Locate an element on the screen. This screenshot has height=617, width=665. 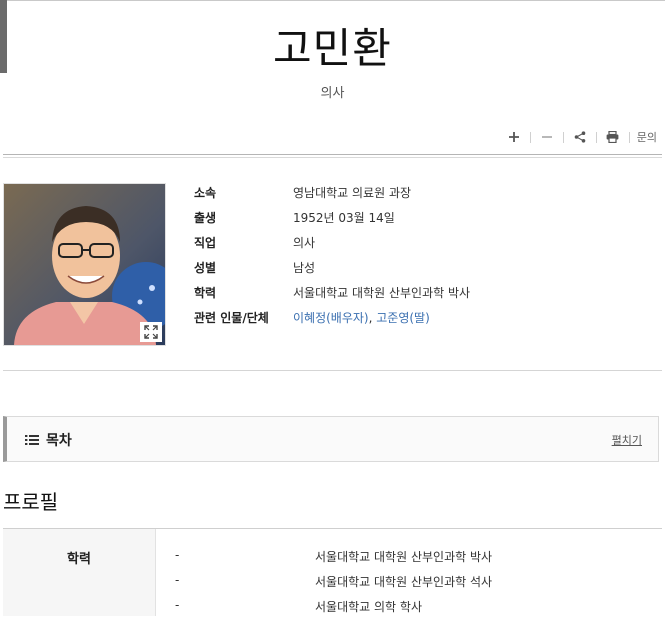
table-row: - 서울대학교 대학원 산부인과학 박사 is located at coordinates (408, 554).